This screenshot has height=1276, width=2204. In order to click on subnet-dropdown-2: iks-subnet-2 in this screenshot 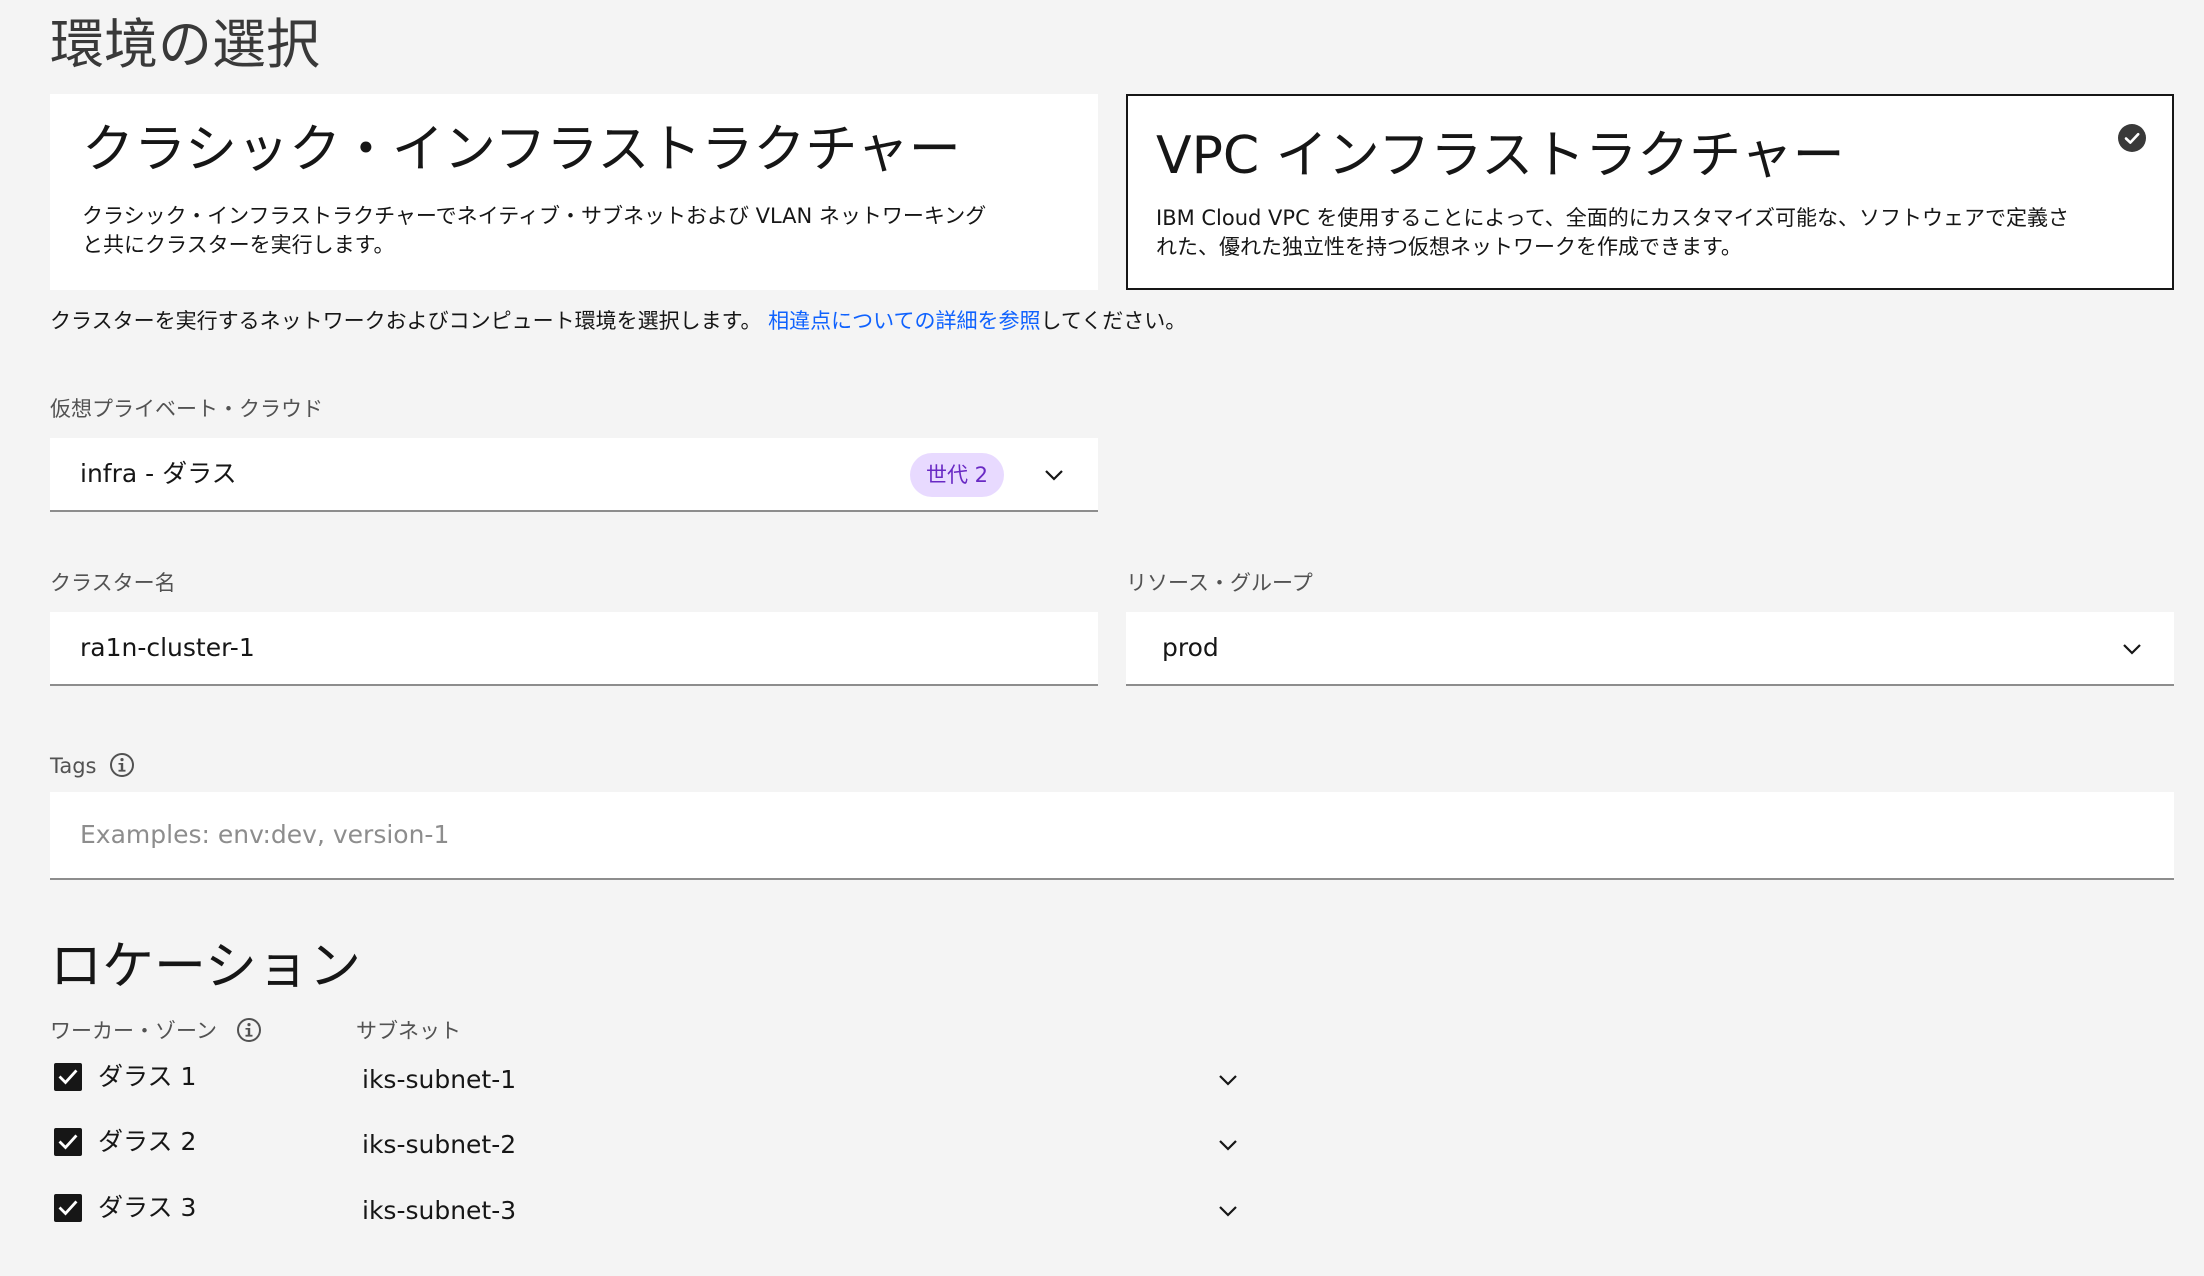, I will do `click(439, 1145)`.